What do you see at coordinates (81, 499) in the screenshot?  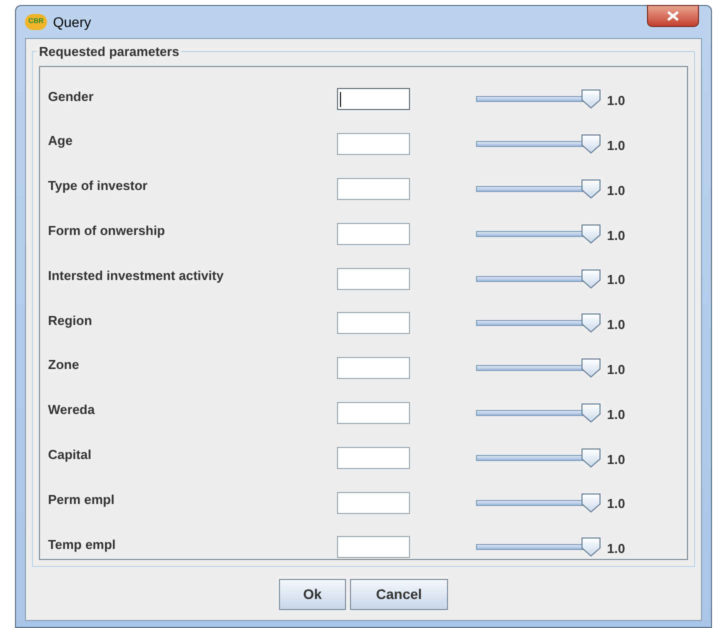 I see `parameter-label: Perm empl` at bounding box center [81, 499].